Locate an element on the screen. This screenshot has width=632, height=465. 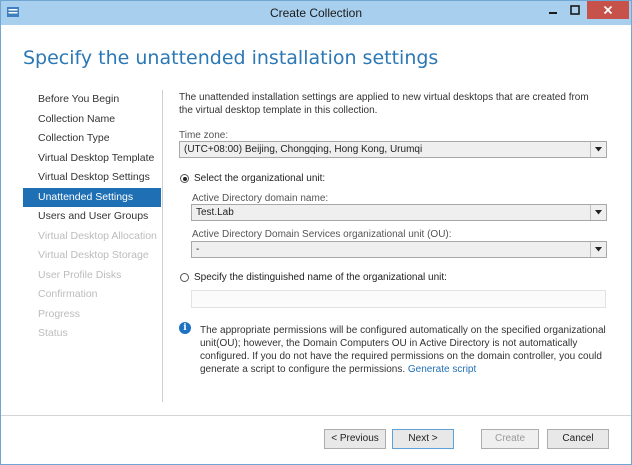
radio-select-ou: Select the organizational unit: is located at coordinates (252, 178).